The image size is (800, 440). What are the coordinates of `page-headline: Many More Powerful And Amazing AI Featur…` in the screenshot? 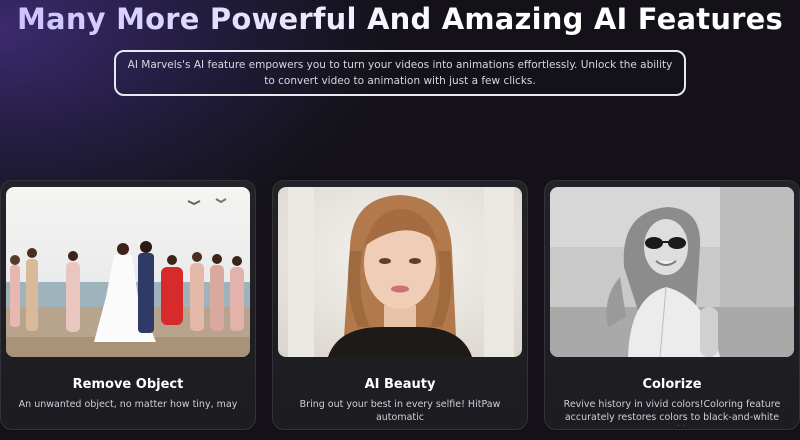 It's located at (400, 19).